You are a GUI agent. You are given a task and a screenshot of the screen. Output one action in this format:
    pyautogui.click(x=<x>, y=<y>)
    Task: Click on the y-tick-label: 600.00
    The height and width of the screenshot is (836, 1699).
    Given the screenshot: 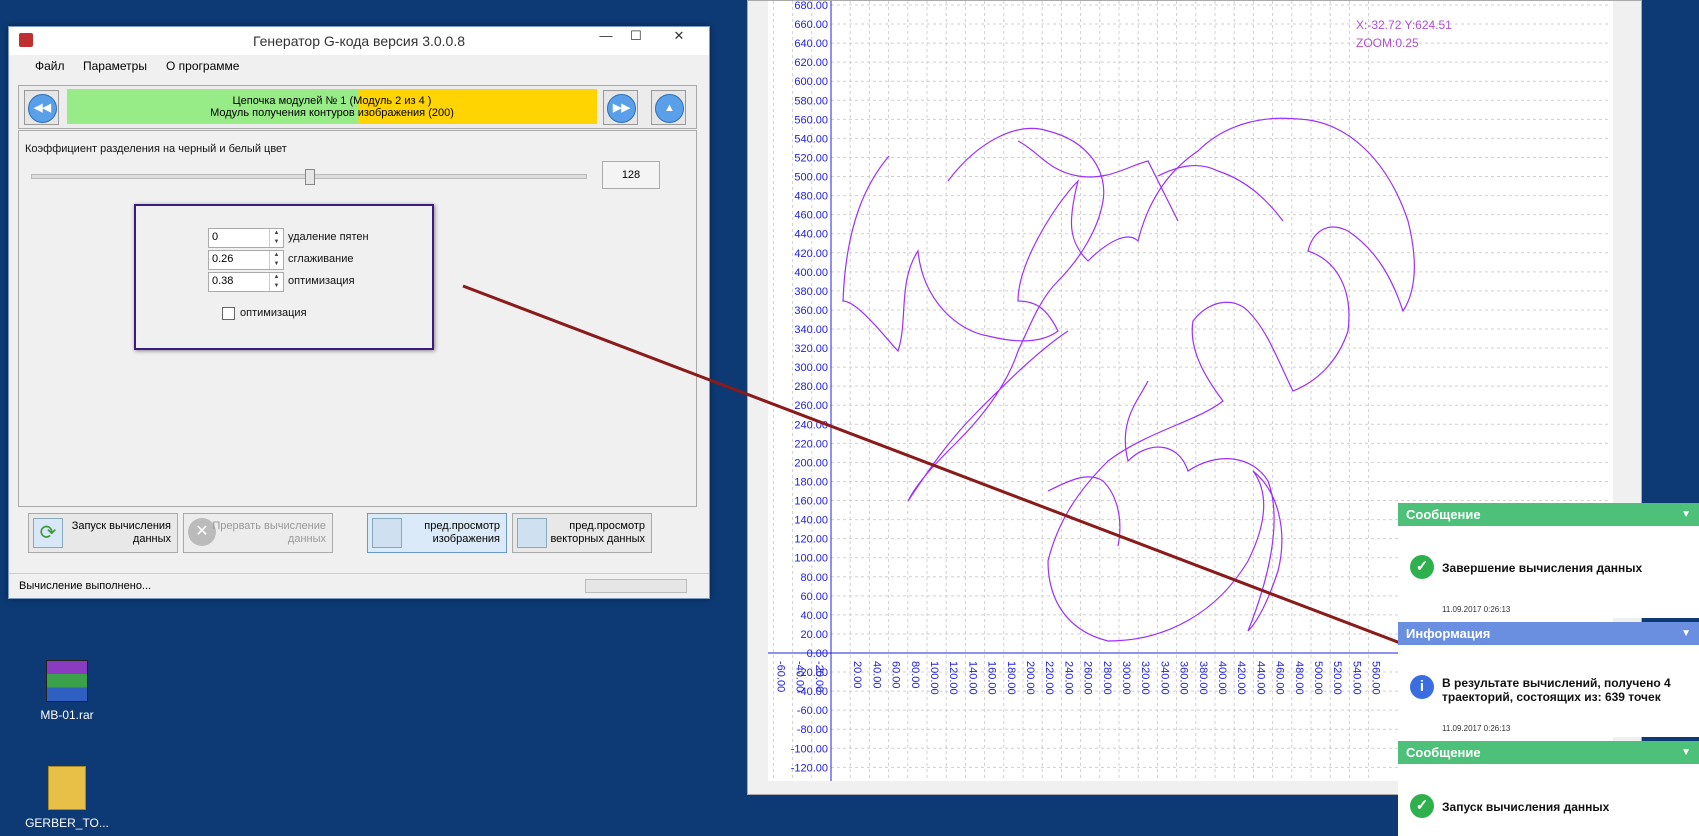 What is the action you would take?
    pyautogui.click(x=811, y=82)
    